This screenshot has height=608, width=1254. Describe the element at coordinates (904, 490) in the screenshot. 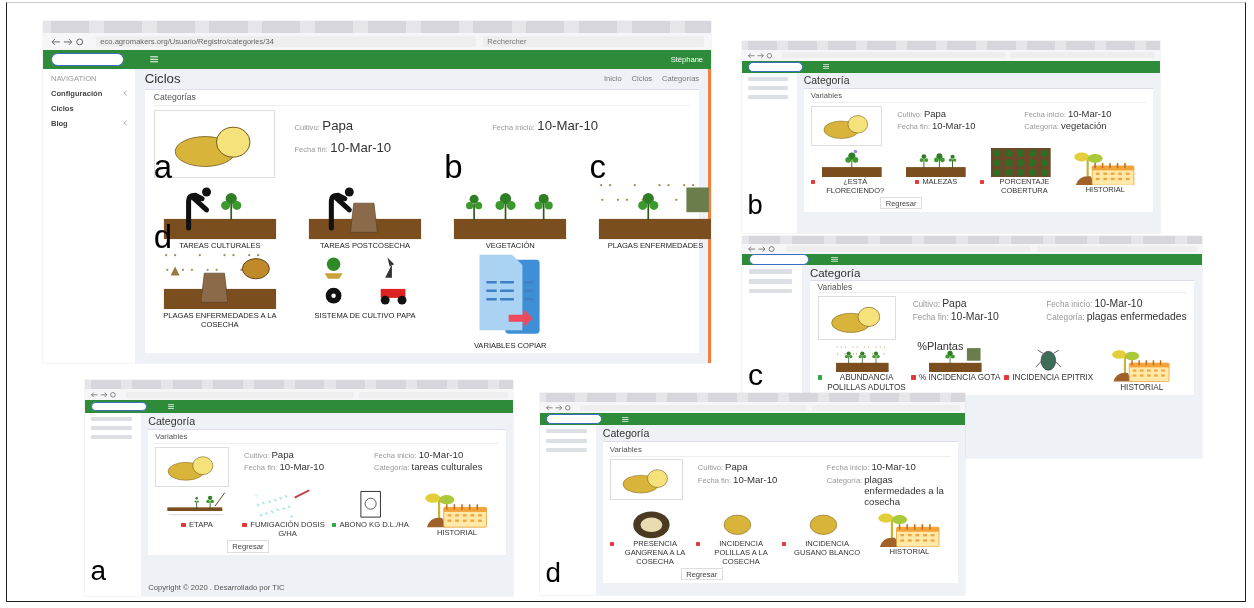

I see `field-value: plagas enfermedades a la cosecha` at that location.